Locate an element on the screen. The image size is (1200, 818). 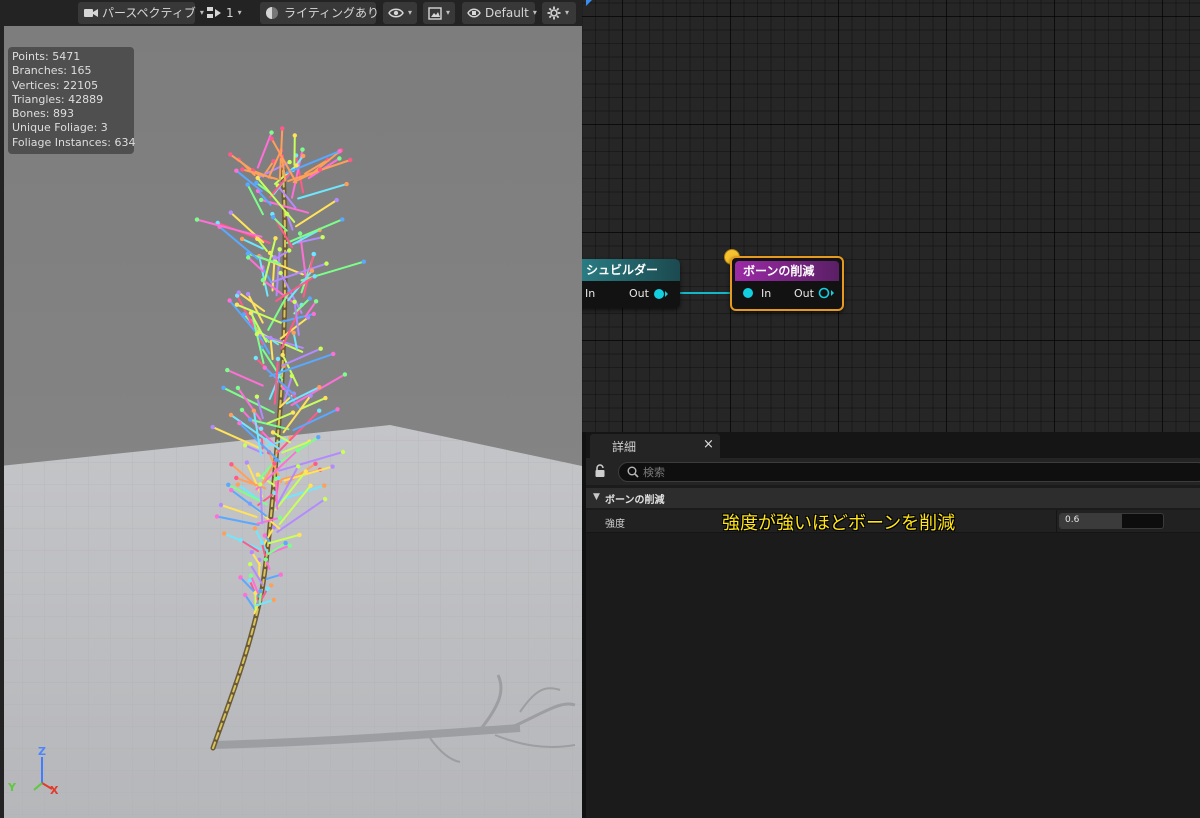
section-header-bone-reduction: ▼ ボーンの削減 is located at coordinates (893, 498).